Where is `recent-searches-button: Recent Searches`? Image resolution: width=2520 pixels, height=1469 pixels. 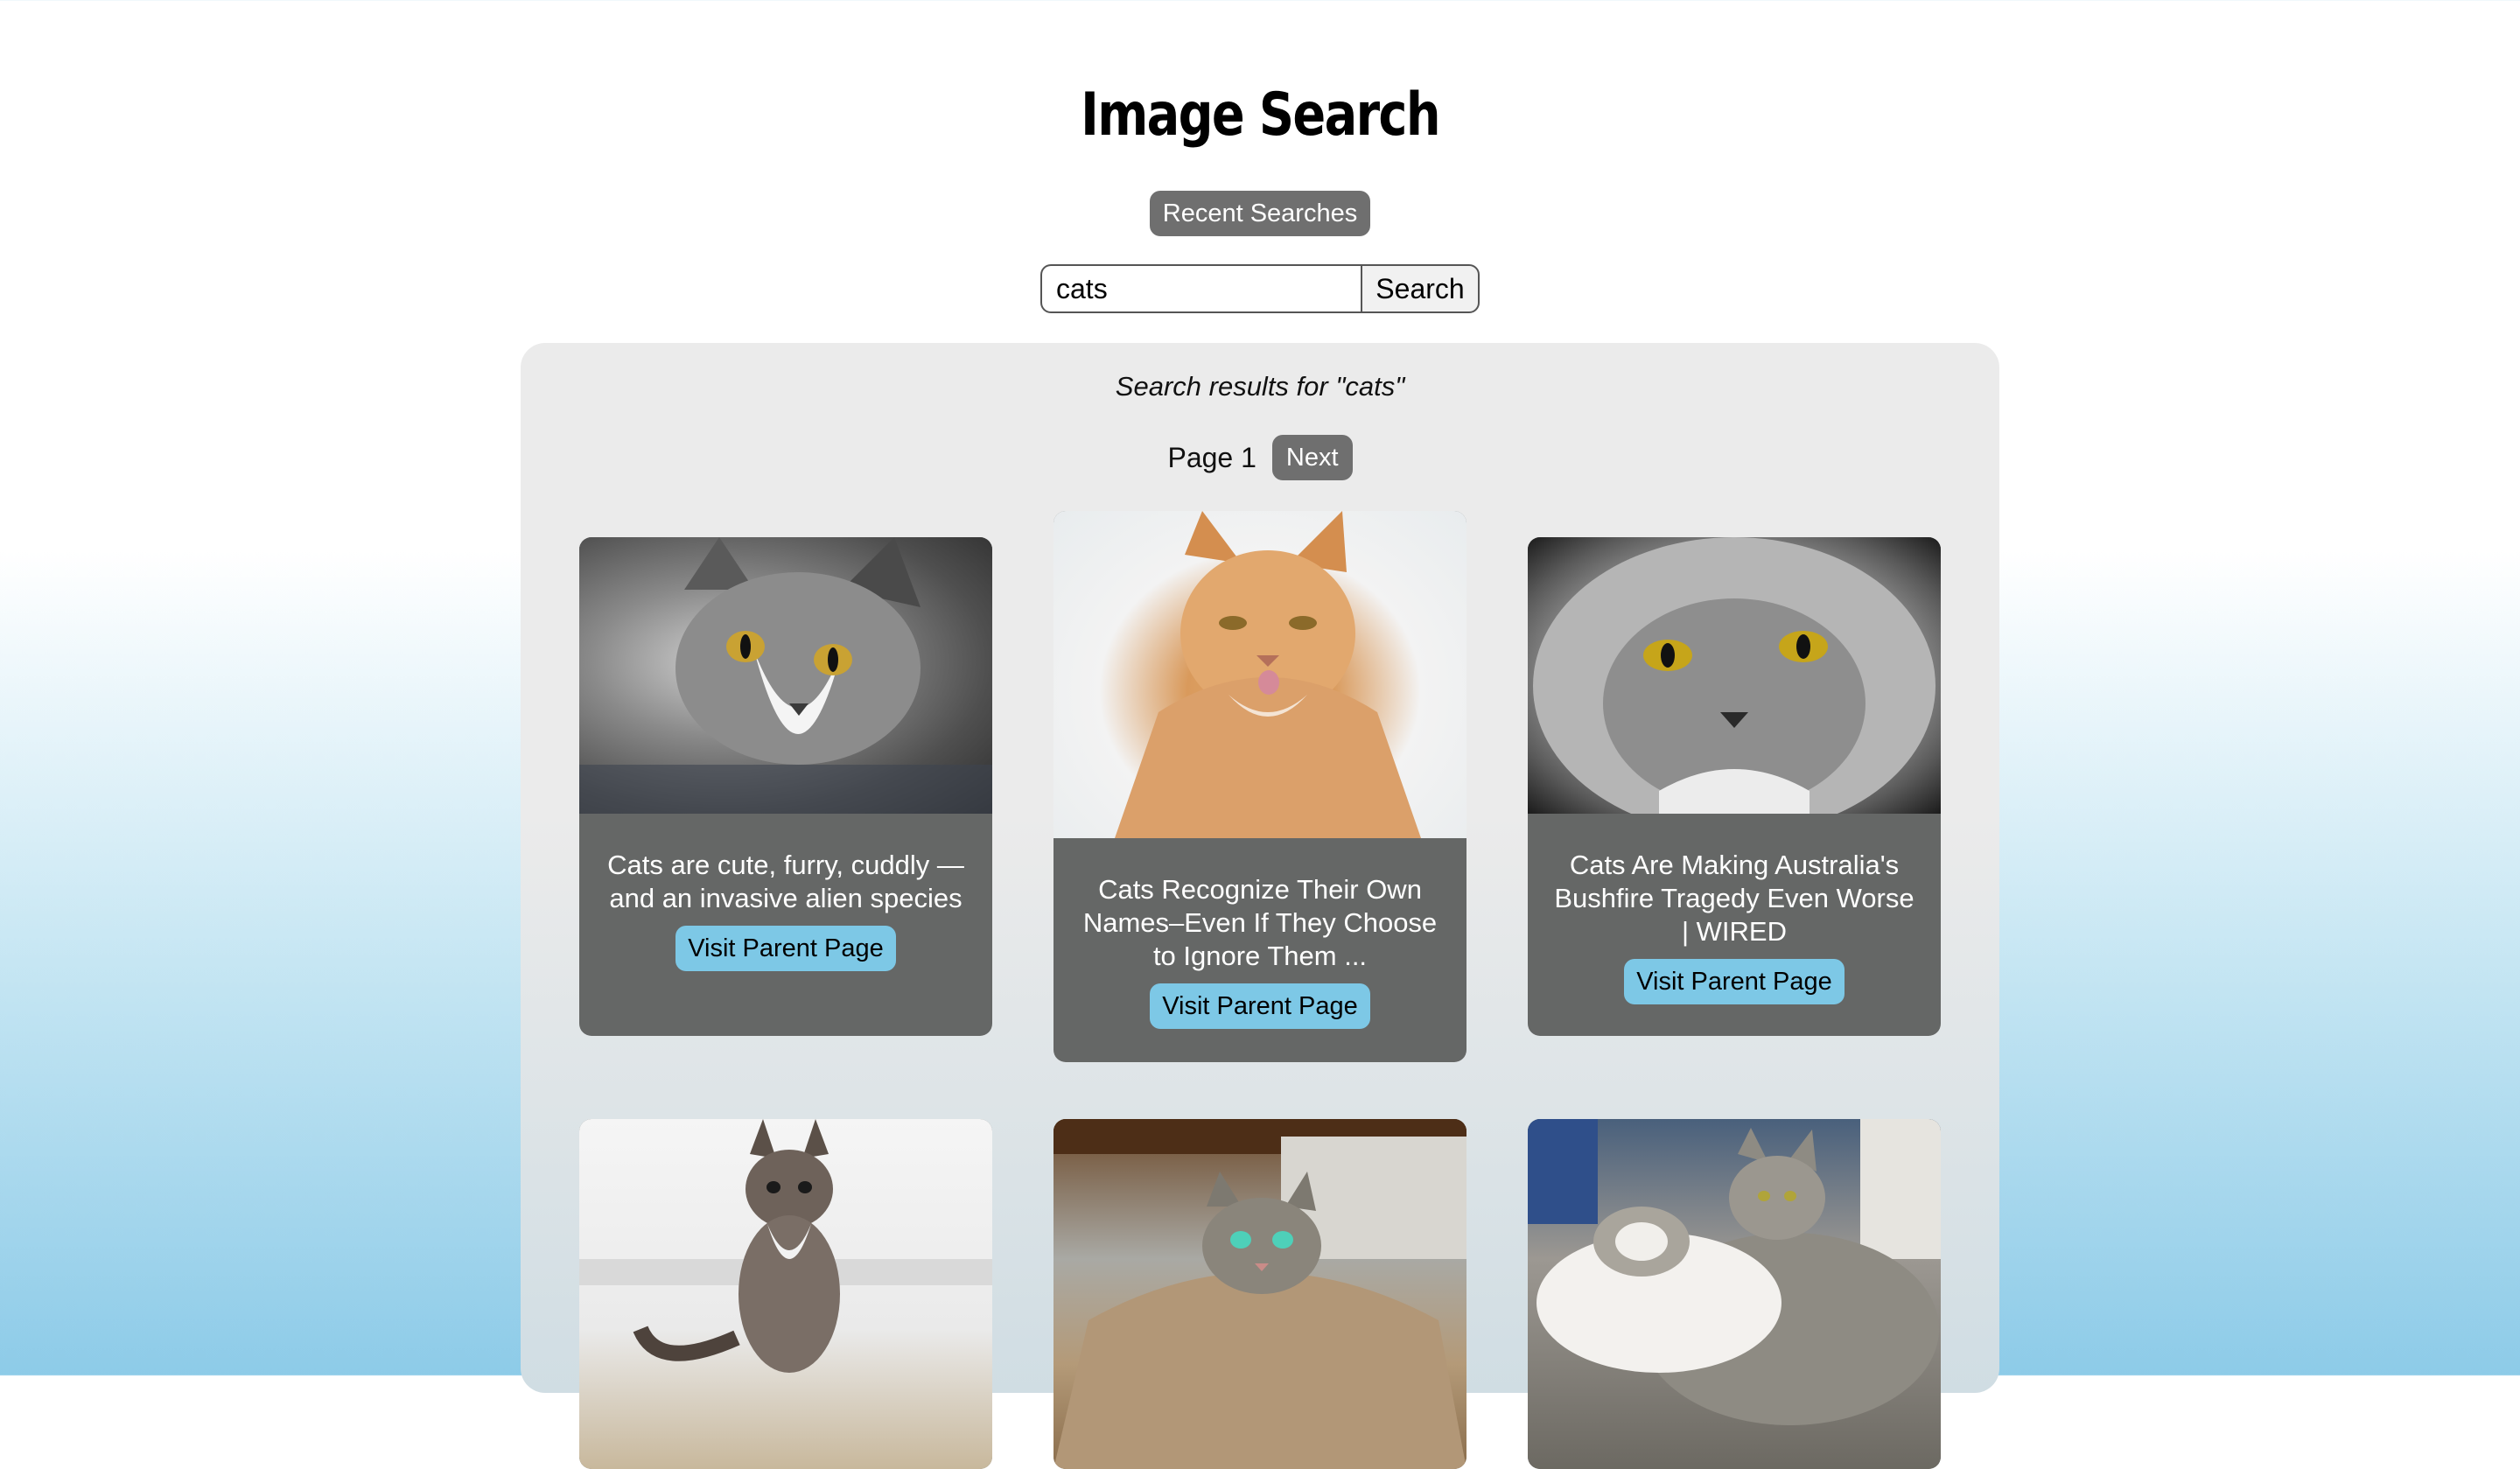 recent-searches-button: Recent Searches is located at coordinates (1260, 213).